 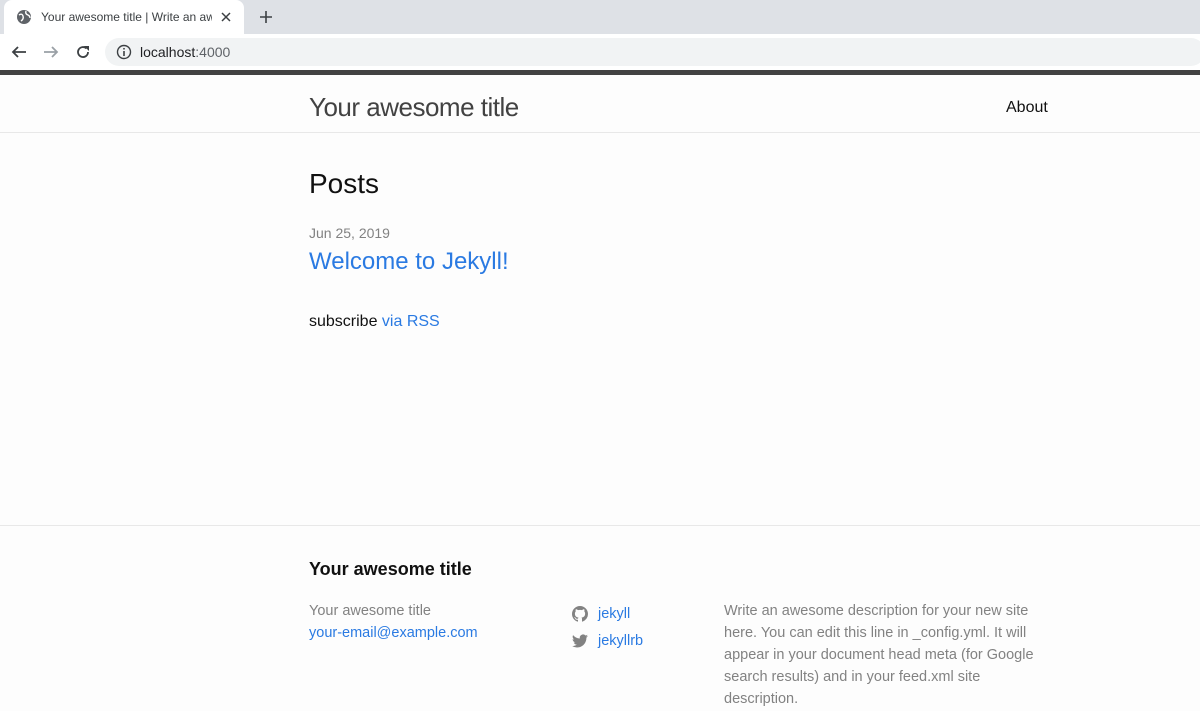 I want to click on forward-button, so click(x=51, y=52).